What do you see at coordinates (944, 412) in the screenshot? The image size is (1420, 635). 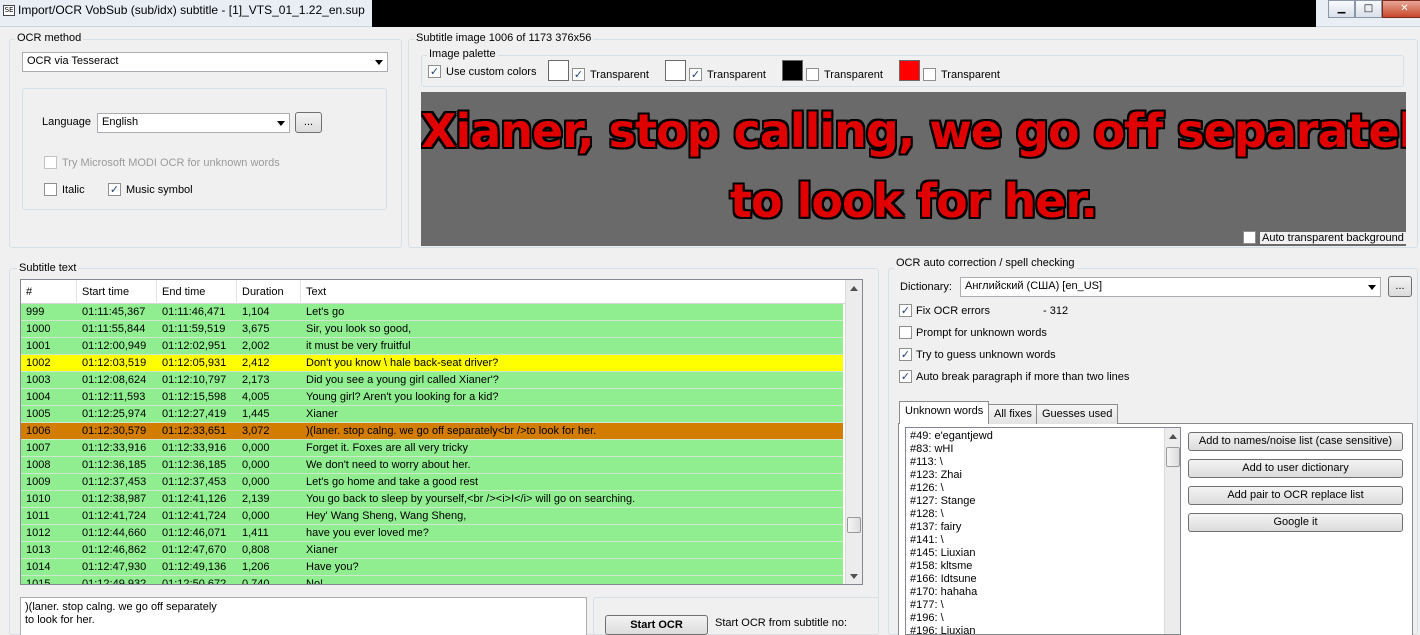 I see `tab-unknown-words: Unknown words` at bounding box center [944, 412].